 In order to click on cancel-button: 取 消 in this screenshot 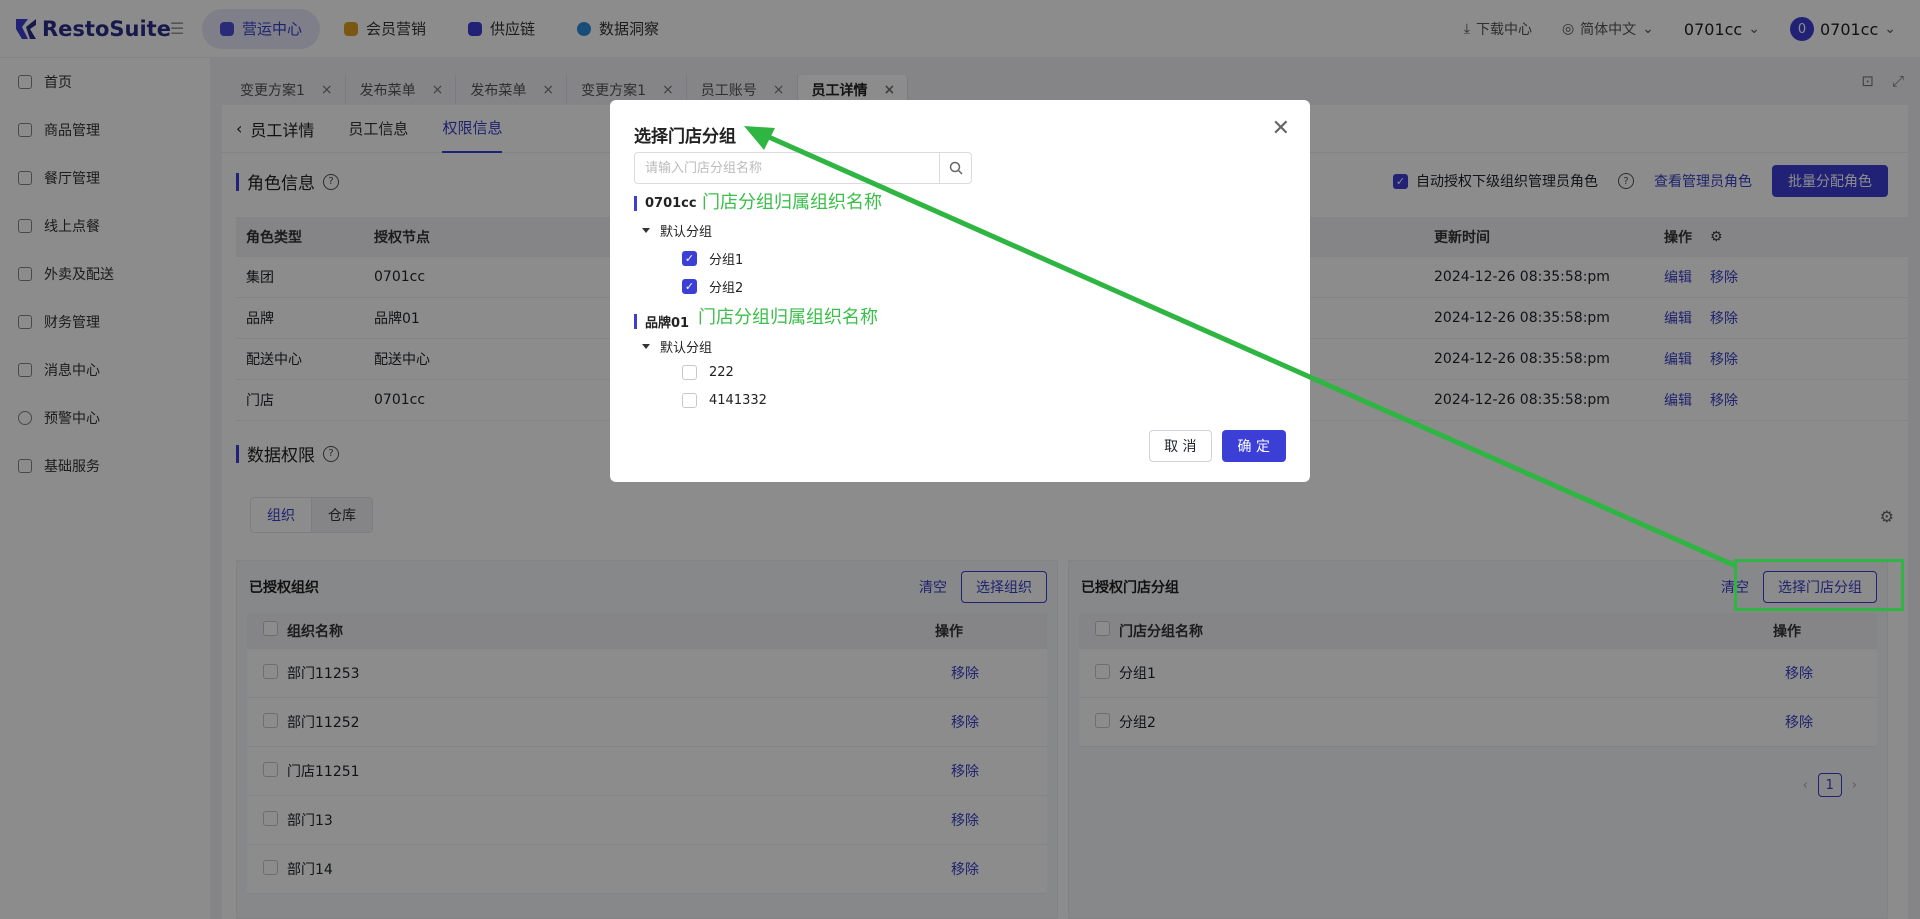, I will do `click(1180, 446)`.